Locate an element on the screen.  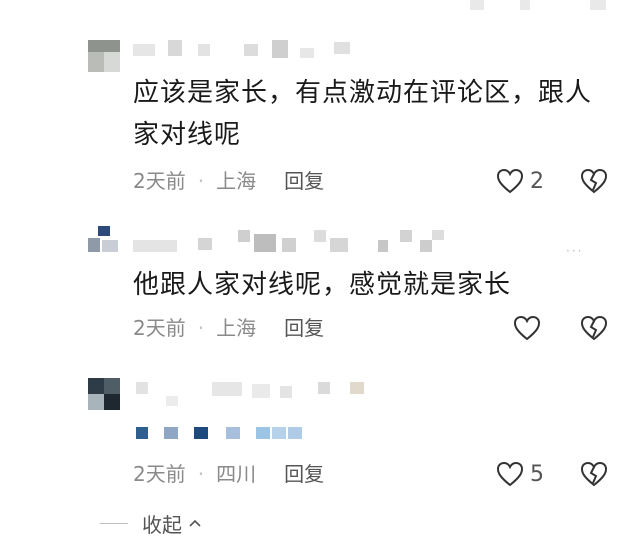
collapse-replies-button: 收起 is located at coordinates (151, 523).